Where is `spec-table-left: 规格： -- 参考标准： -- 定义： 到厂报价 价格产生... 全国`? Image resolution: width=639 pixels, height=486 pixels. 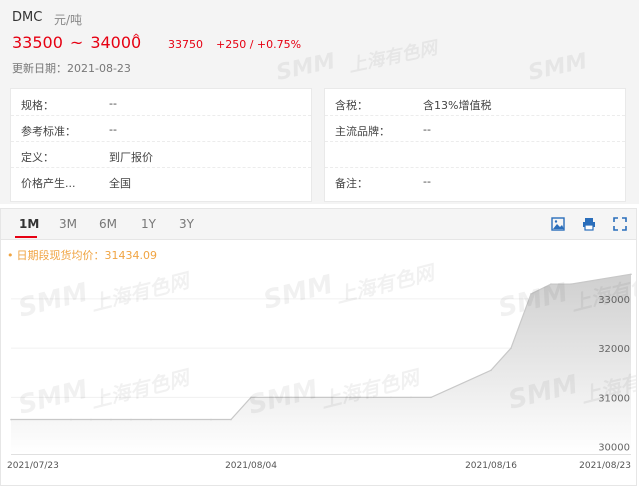 spec-table-left: 规格： -- 参考标准： -- 定义： 到厂报价 价格产生... 全国 is located at coordinates (161, 145).